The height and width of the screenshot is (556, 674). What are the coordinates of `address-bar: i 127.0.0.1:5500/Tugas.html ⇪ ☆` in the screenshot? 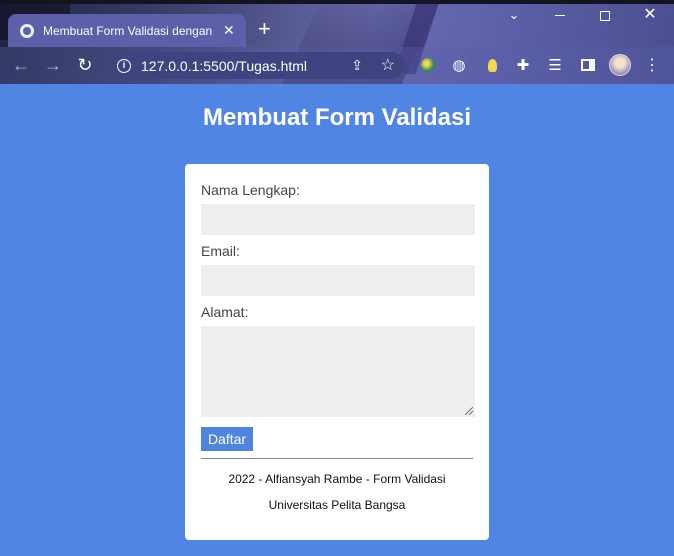 It's located at (256, 65).